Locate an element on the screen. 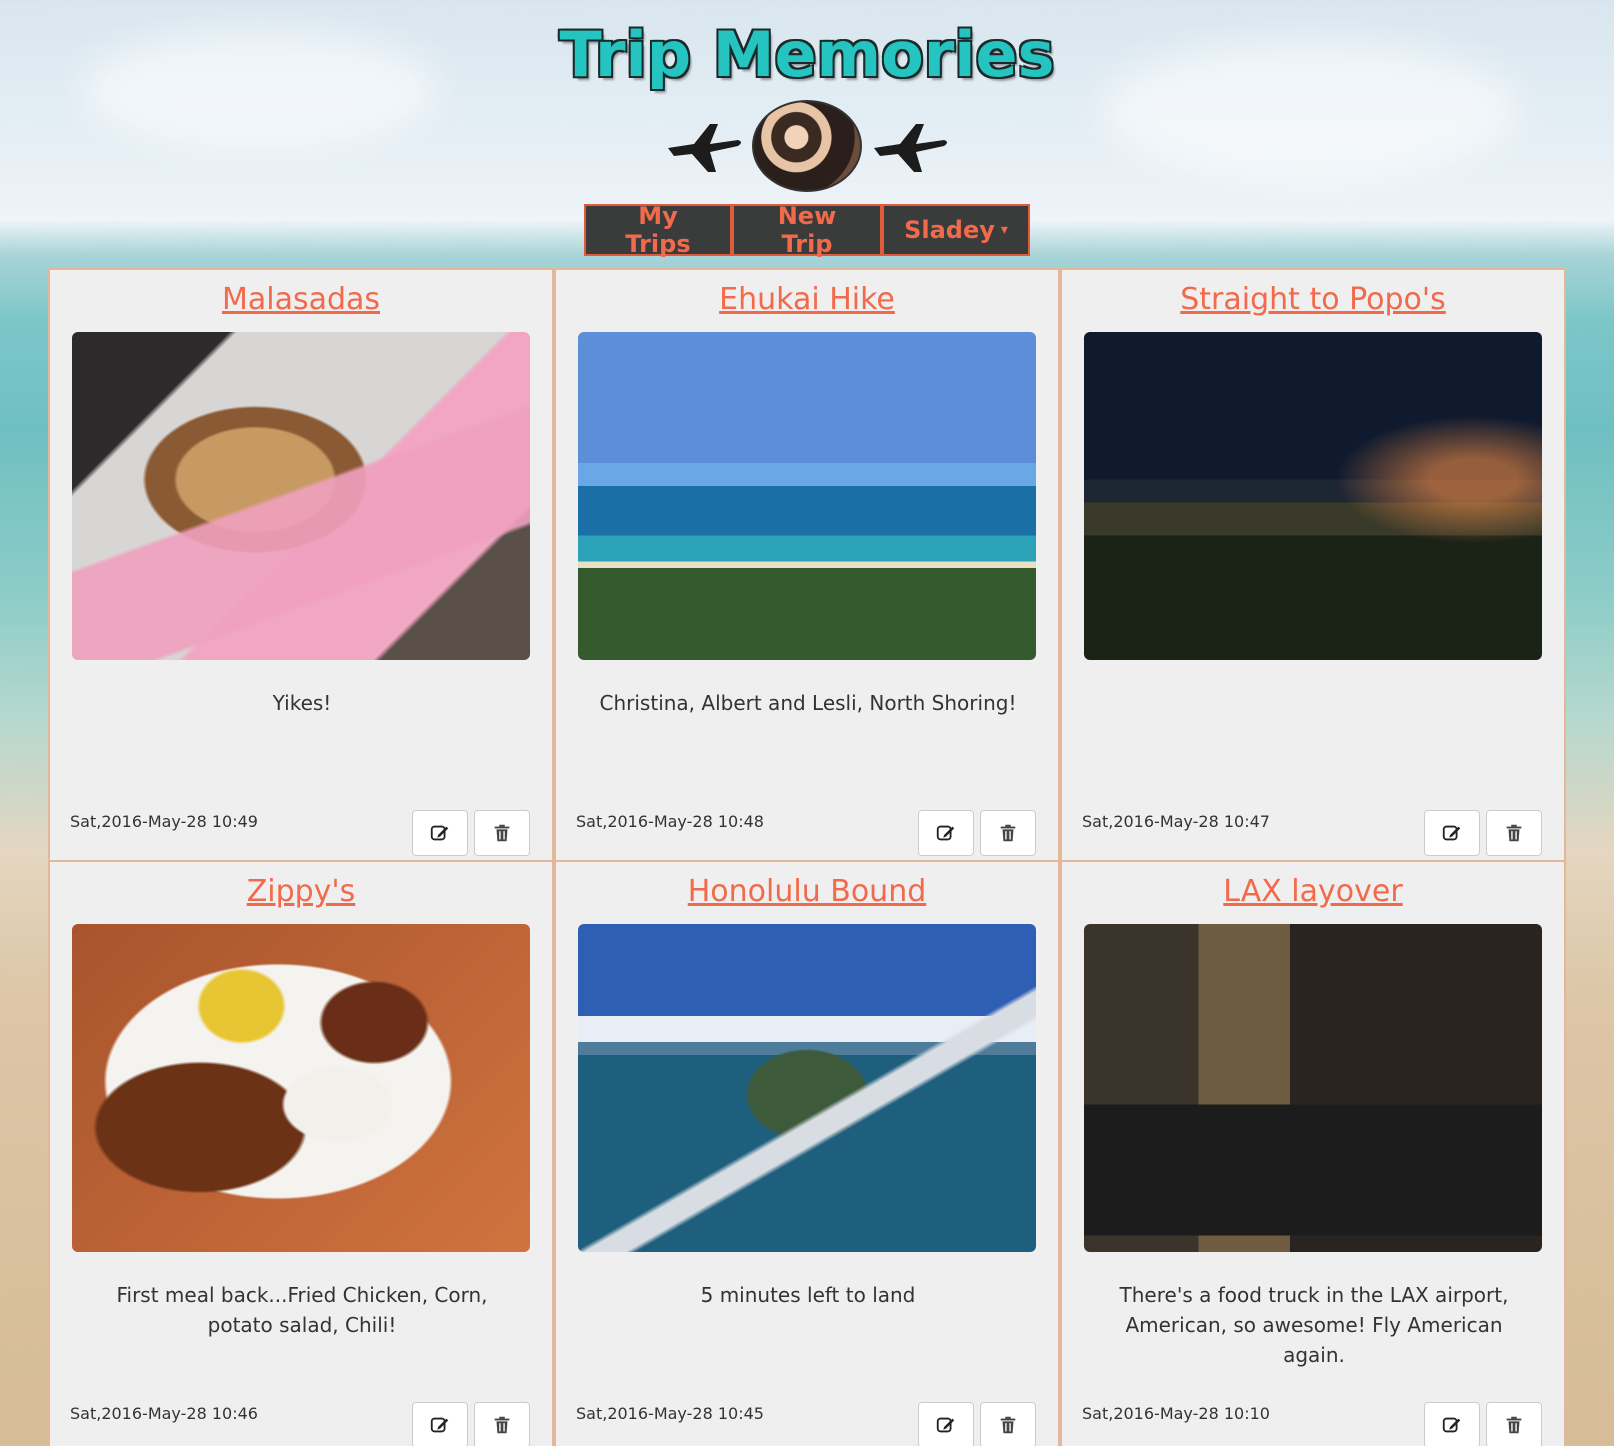 The image size is (1614, 1446). trip-title-link: Straight to Popo's is located at coordinates (1313, 299).